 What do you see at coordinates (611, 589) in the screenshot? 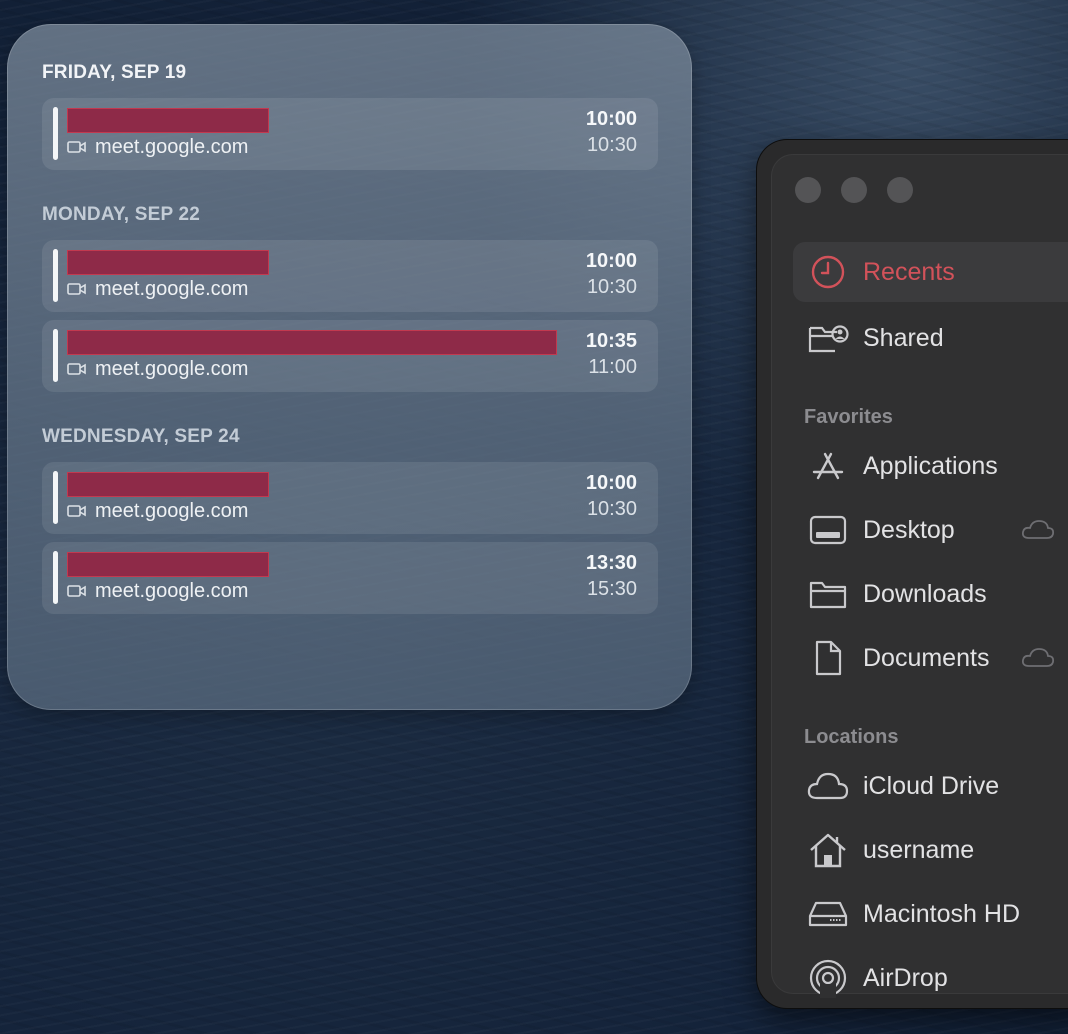
I see `event-end-time: 15:30` at bounding box center [611, 589].